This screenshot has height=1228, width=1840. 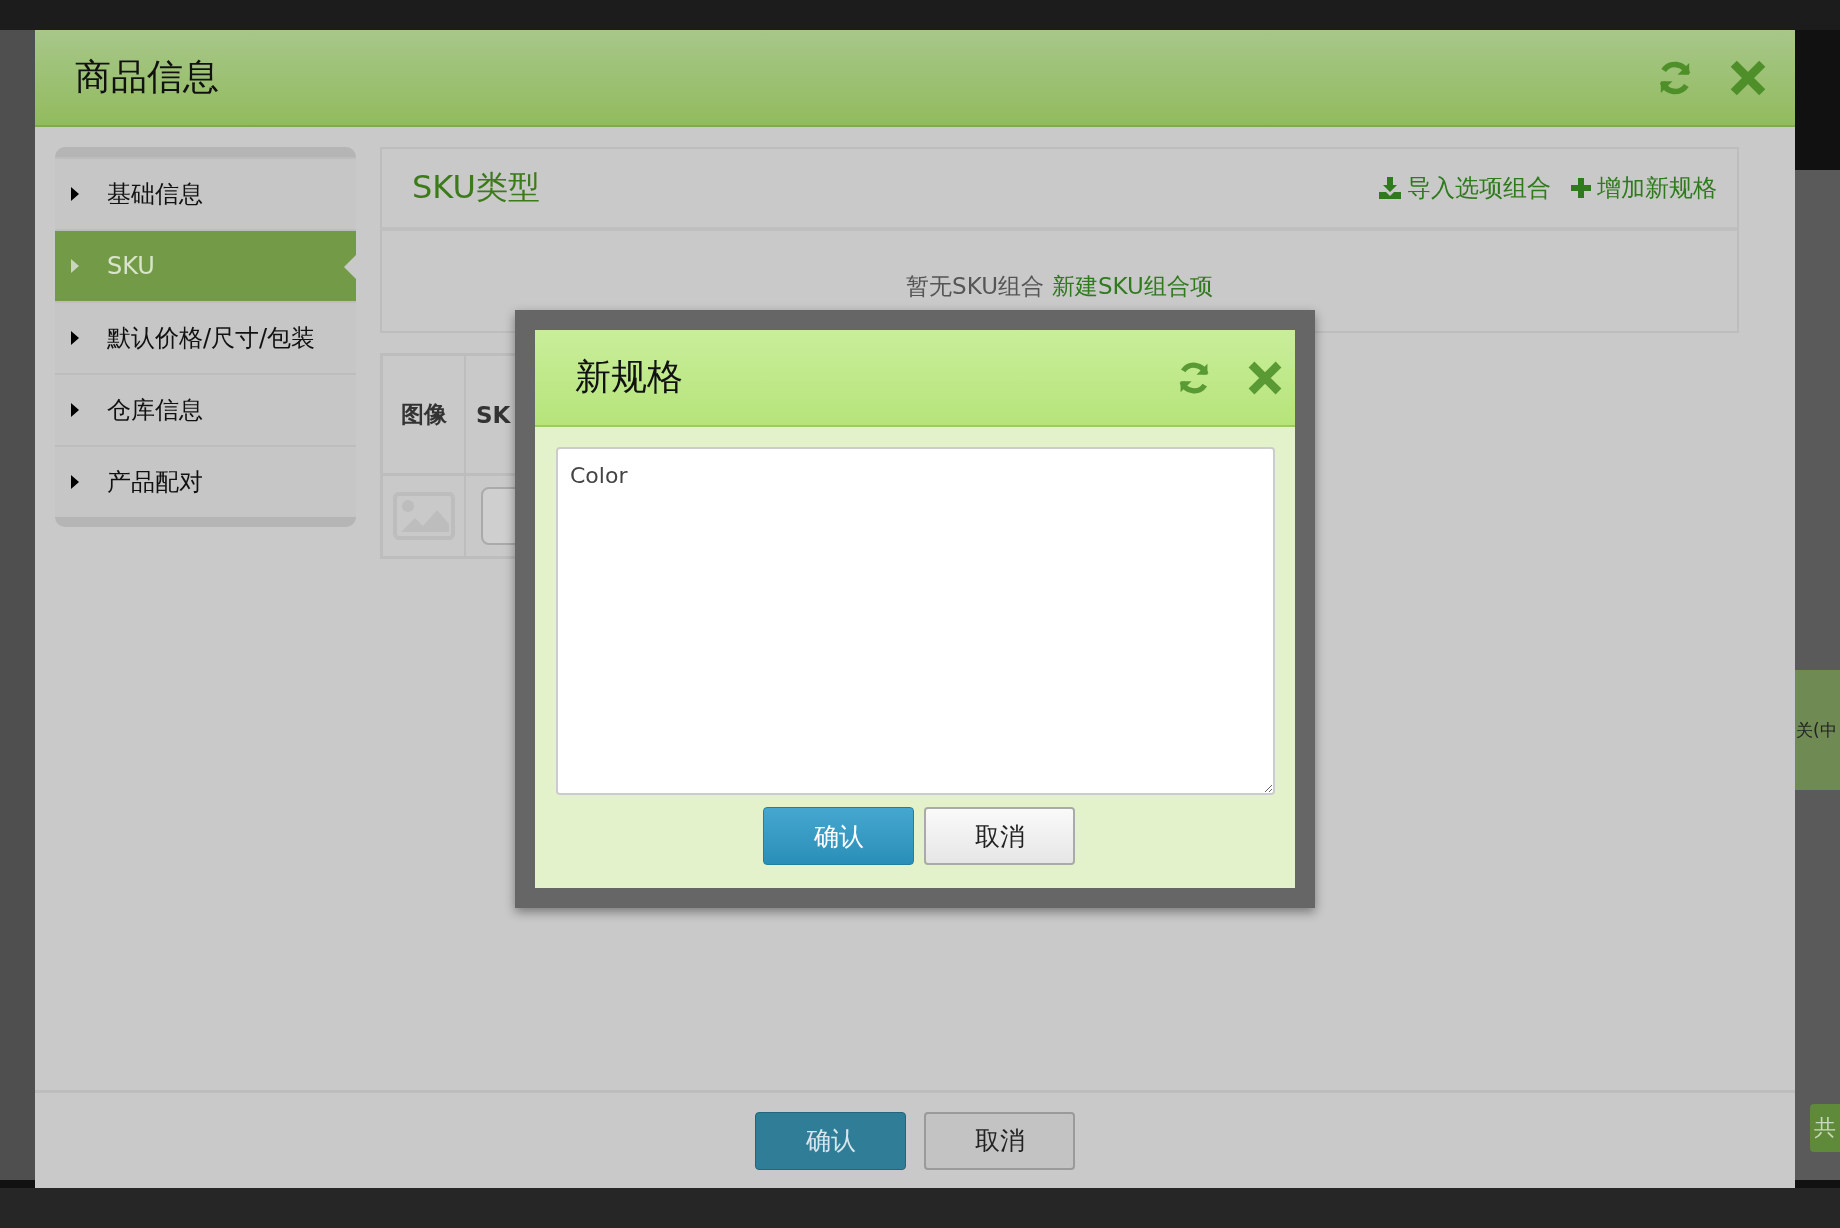 What do you see at coordinates (205, 409) in the screenshot?
I see `sidebar-item: 仓库信息` at bounding box center [205, 409].